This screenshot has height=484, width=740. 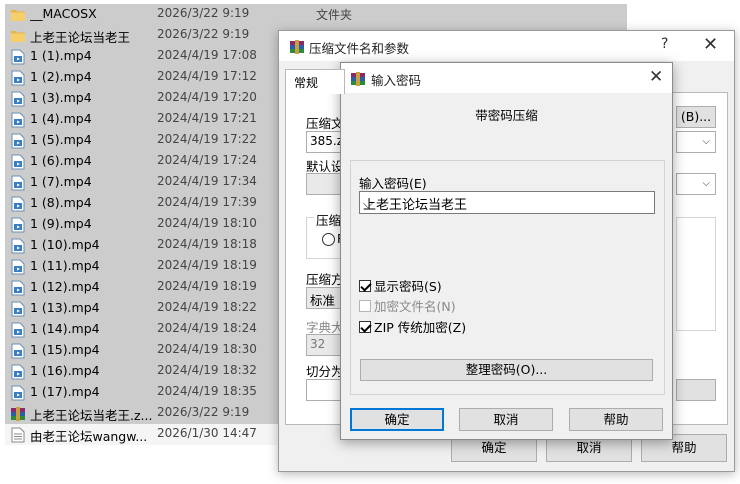 I want to click on file-name: 1 (11).mp4, so click(x=65, y=265).